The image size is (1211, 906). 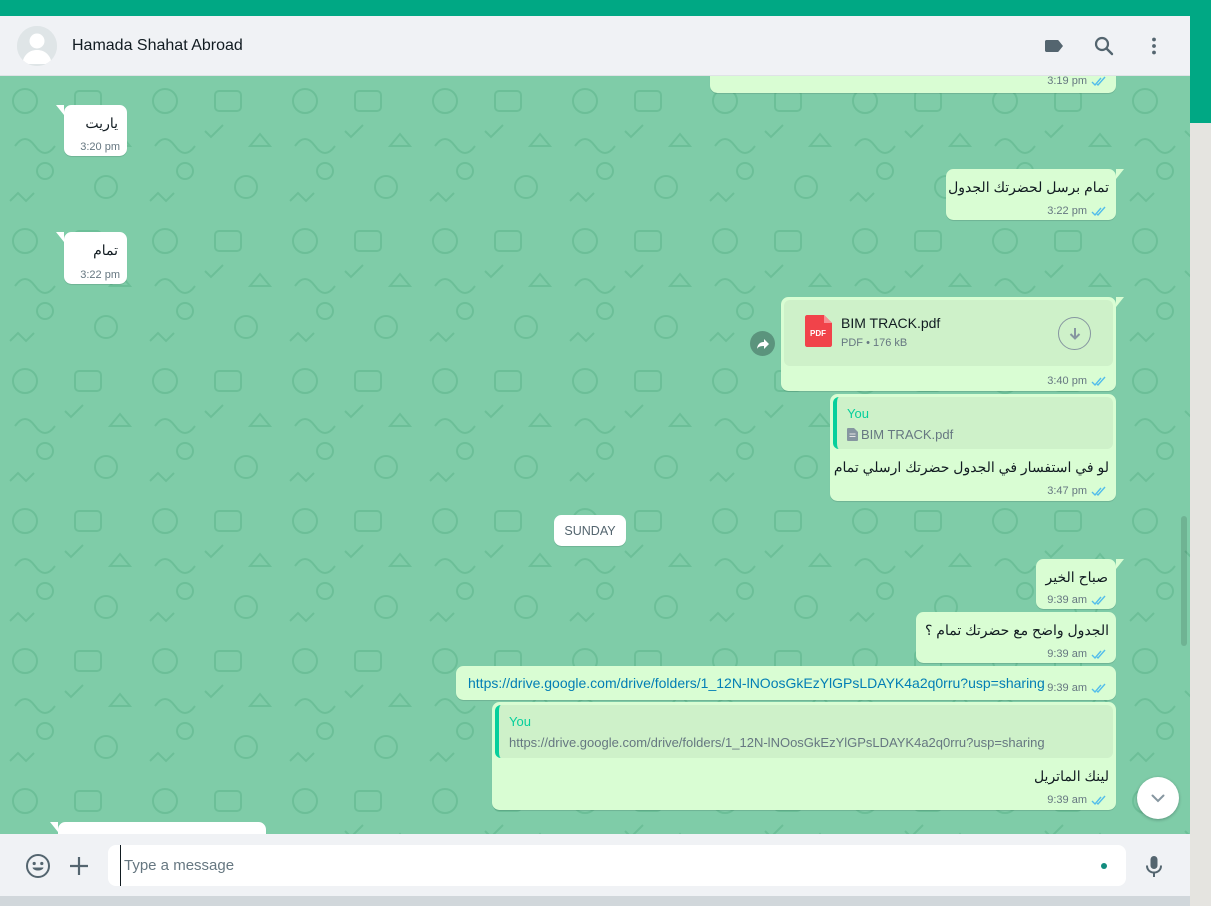 I want to click on message-composer, so click(x=595, y=865).